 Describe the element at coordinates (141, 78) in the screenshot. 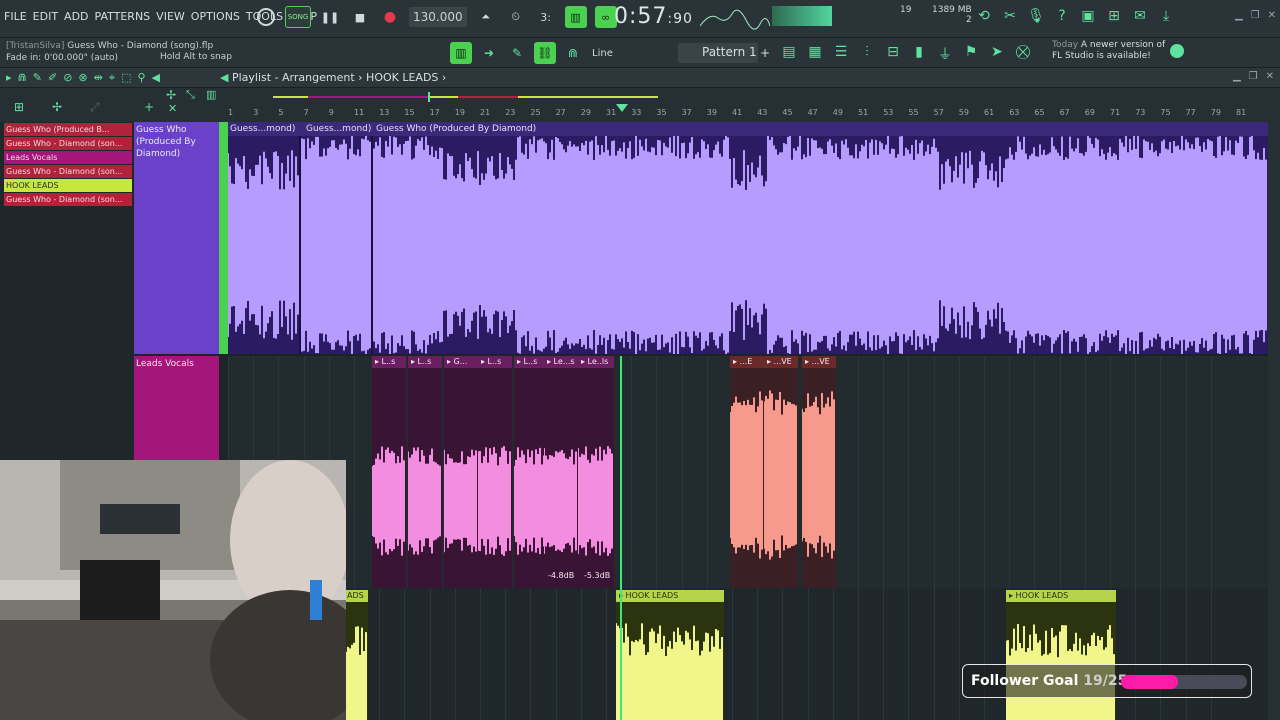

I see `zoom-tool-icon: ⚲` at that location.